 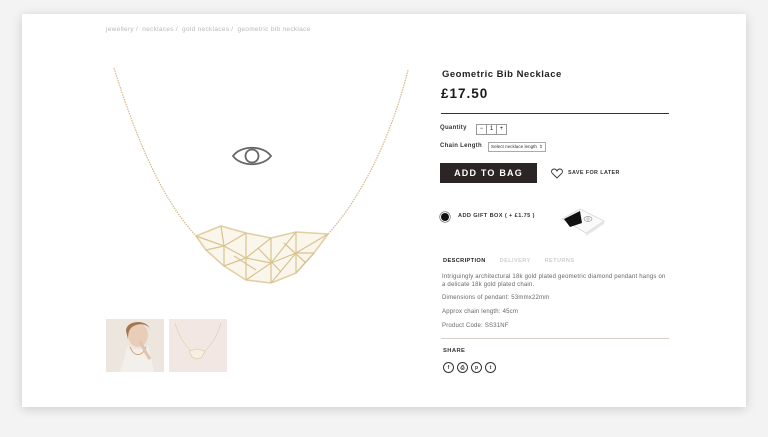 I want to click on breadcrumb-gold-necklaces: gold necklaces, so click(x=205, y=29).